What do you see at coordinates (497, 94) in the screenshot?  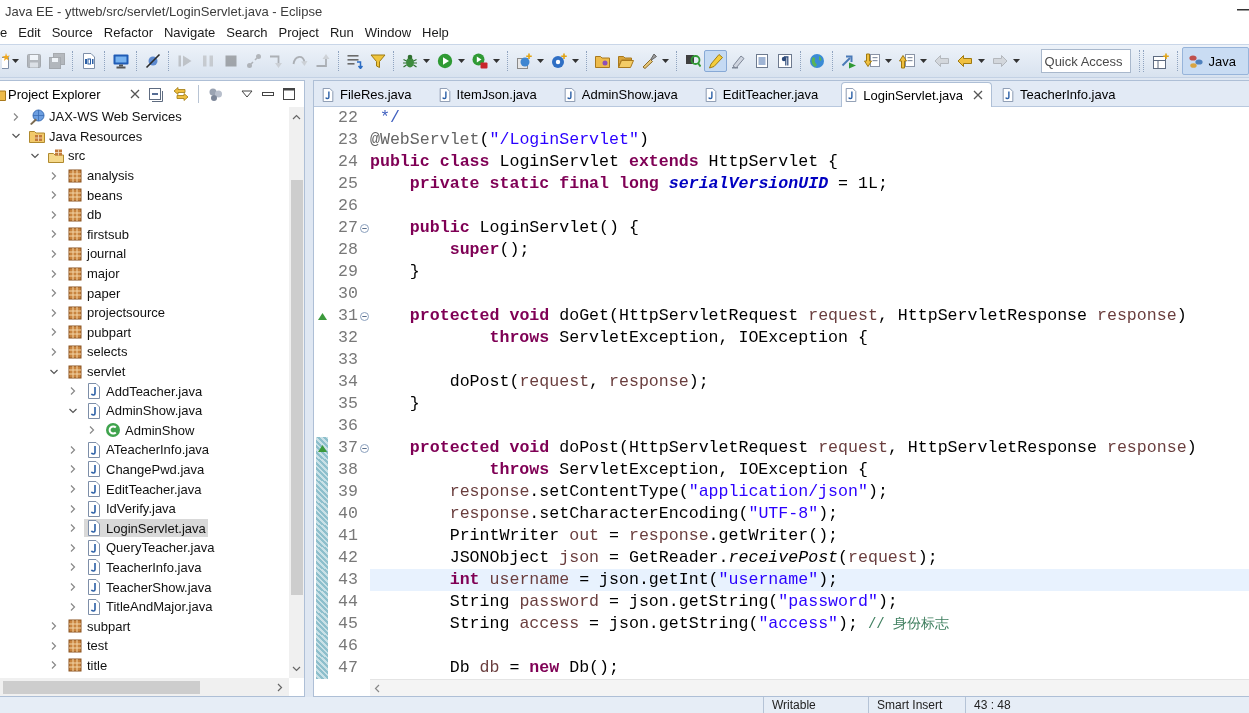 I see `editor-tab: ItemJson.java` at bounding box center [497, 94].